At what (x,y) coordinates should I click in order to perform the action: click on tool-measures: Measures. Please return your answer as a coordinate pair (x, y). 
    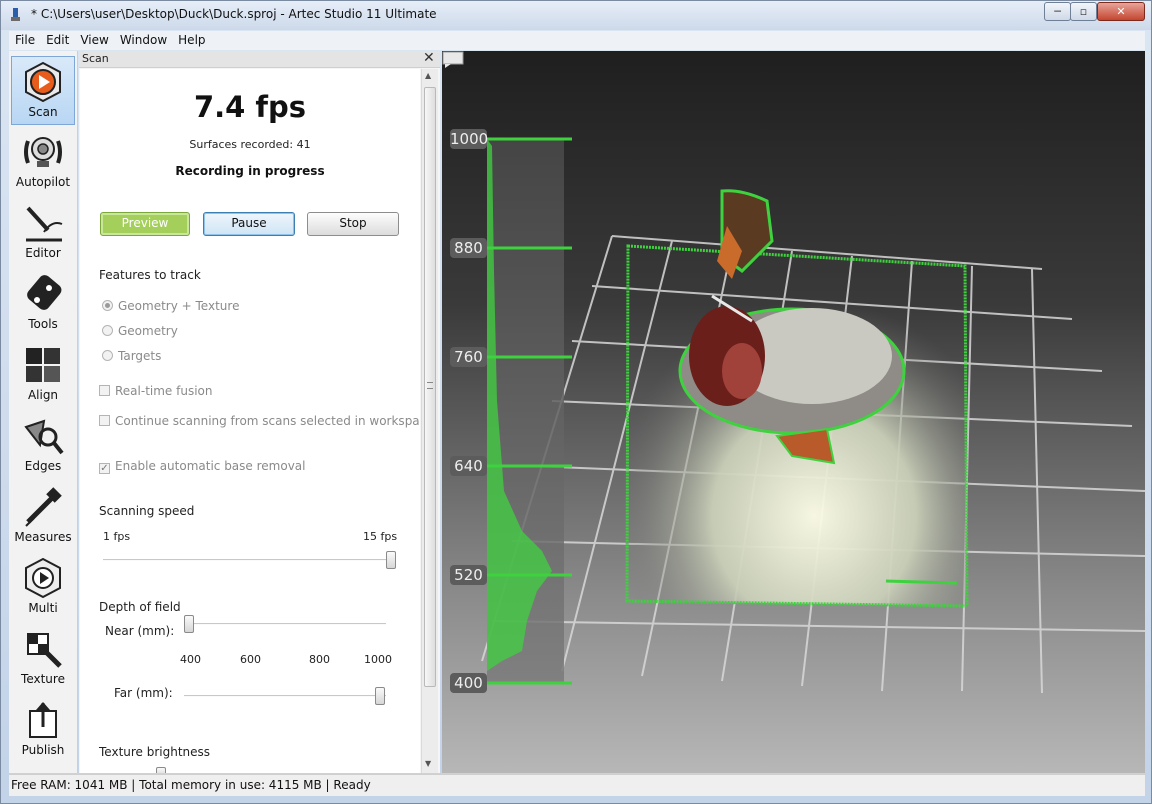
    Looking at the image, I should click on (43, 516).